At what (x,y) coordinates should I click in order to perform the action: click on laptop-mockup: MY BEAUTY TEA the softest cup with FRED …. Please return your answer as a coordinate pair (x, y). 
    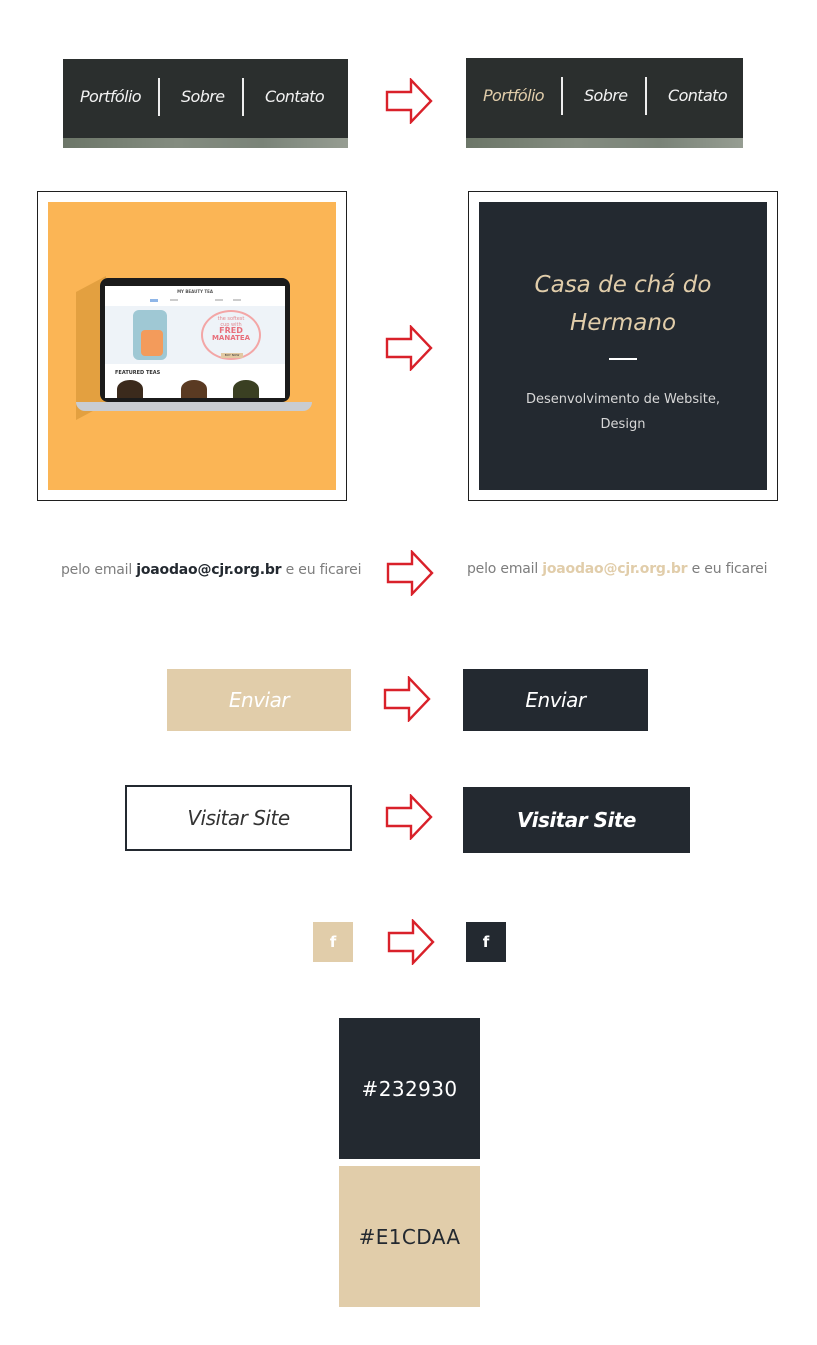
    Looking at the image, I should click on (195, 340).